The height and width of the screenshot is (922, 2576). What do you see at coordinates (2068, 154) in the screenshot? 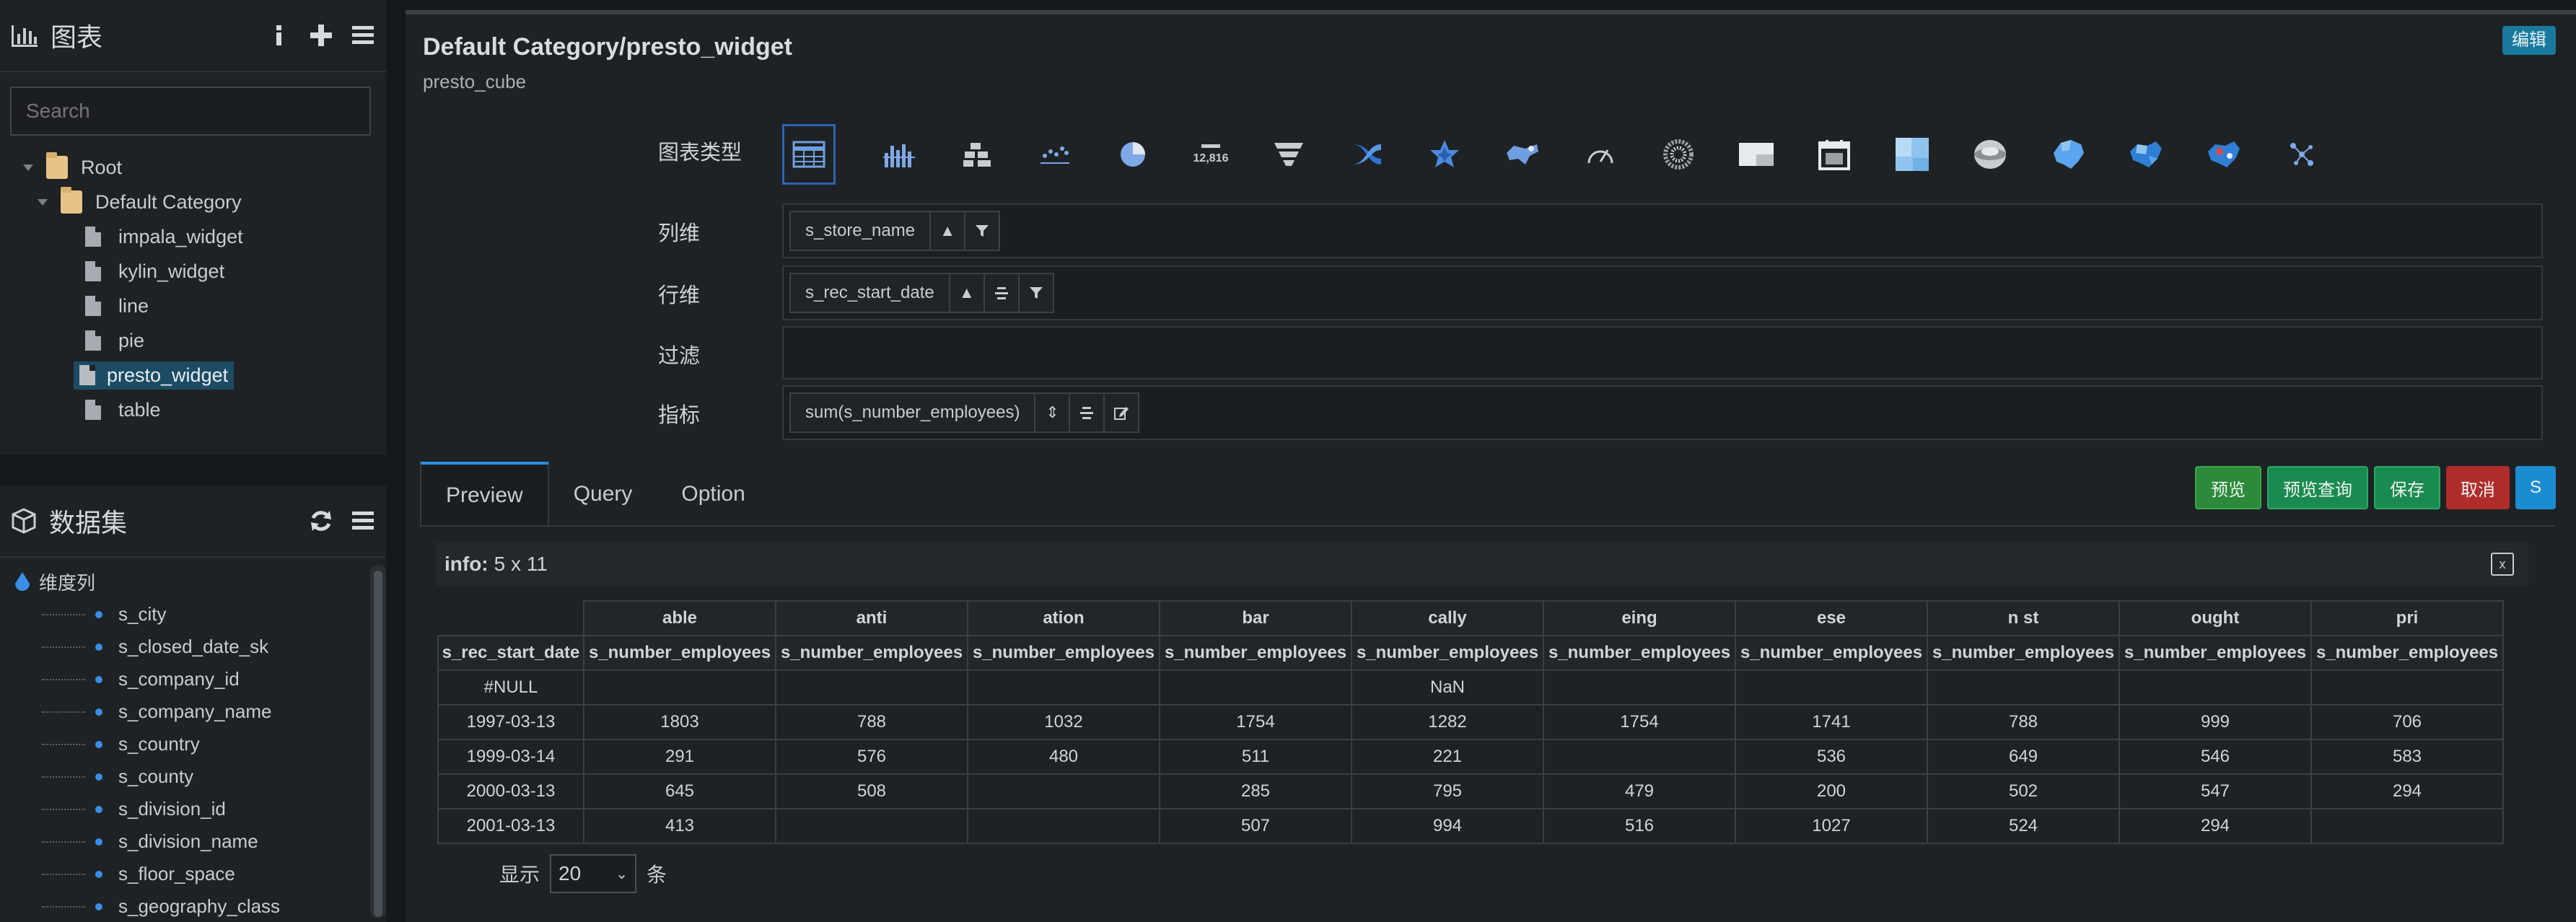
I see `chart-type-china-map` at bounding box center [2068, 154].